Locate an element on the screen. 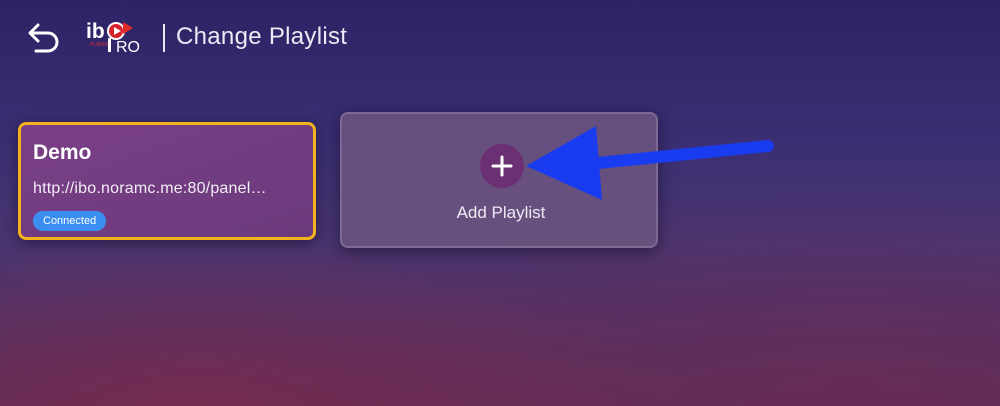  svg-text: RO is located at coordinates (128, 47).